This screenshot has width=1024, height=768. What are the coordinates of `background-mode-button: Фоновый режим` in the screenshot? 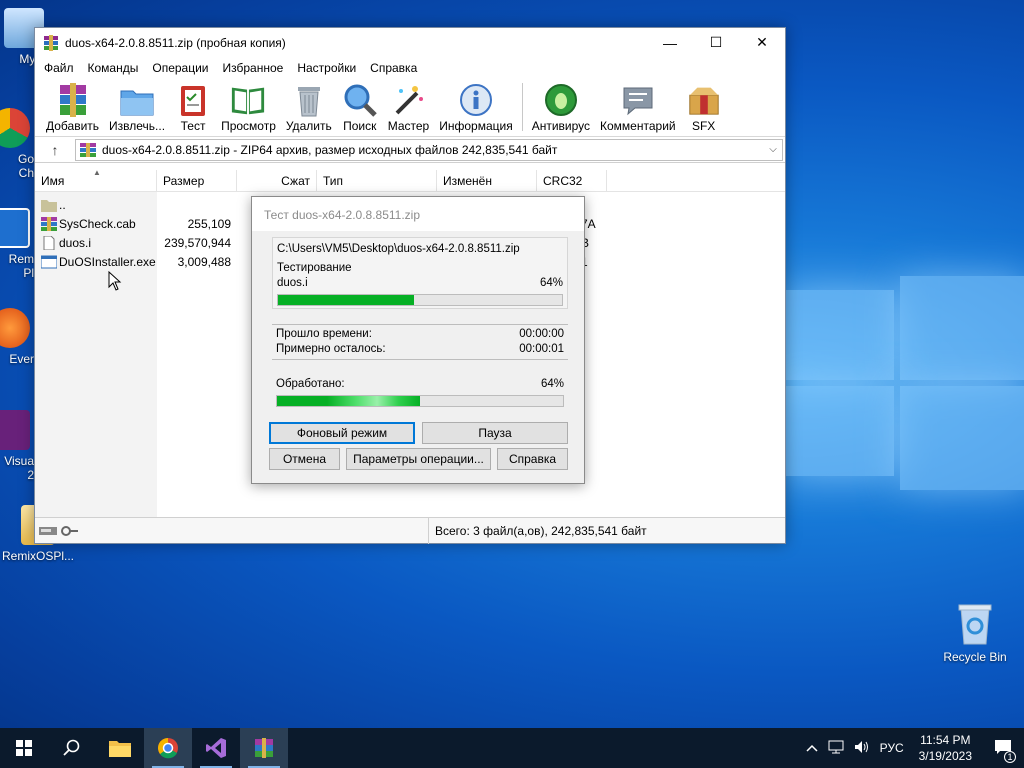 It's located at (342, 433).